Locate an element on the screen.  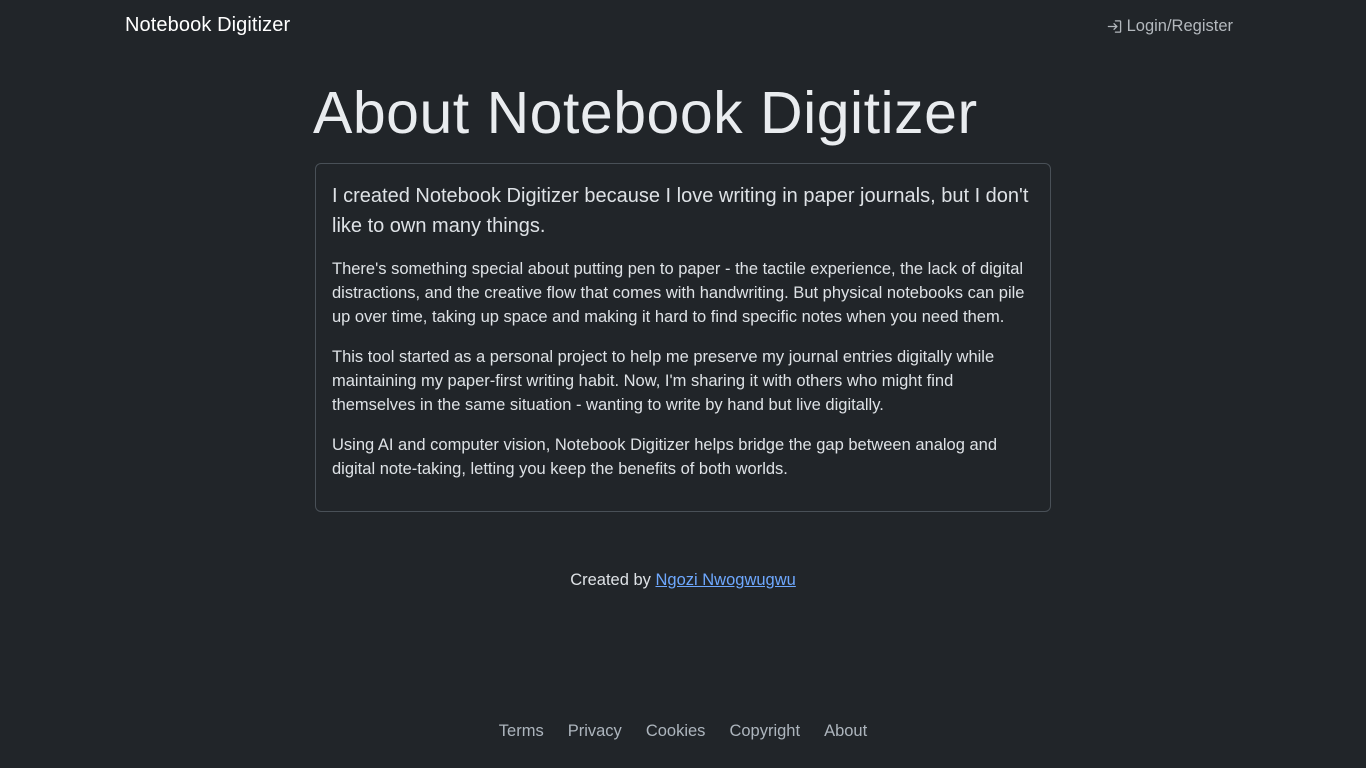
footer-link-copyright: Copyright is located at coordinates (764, 731).